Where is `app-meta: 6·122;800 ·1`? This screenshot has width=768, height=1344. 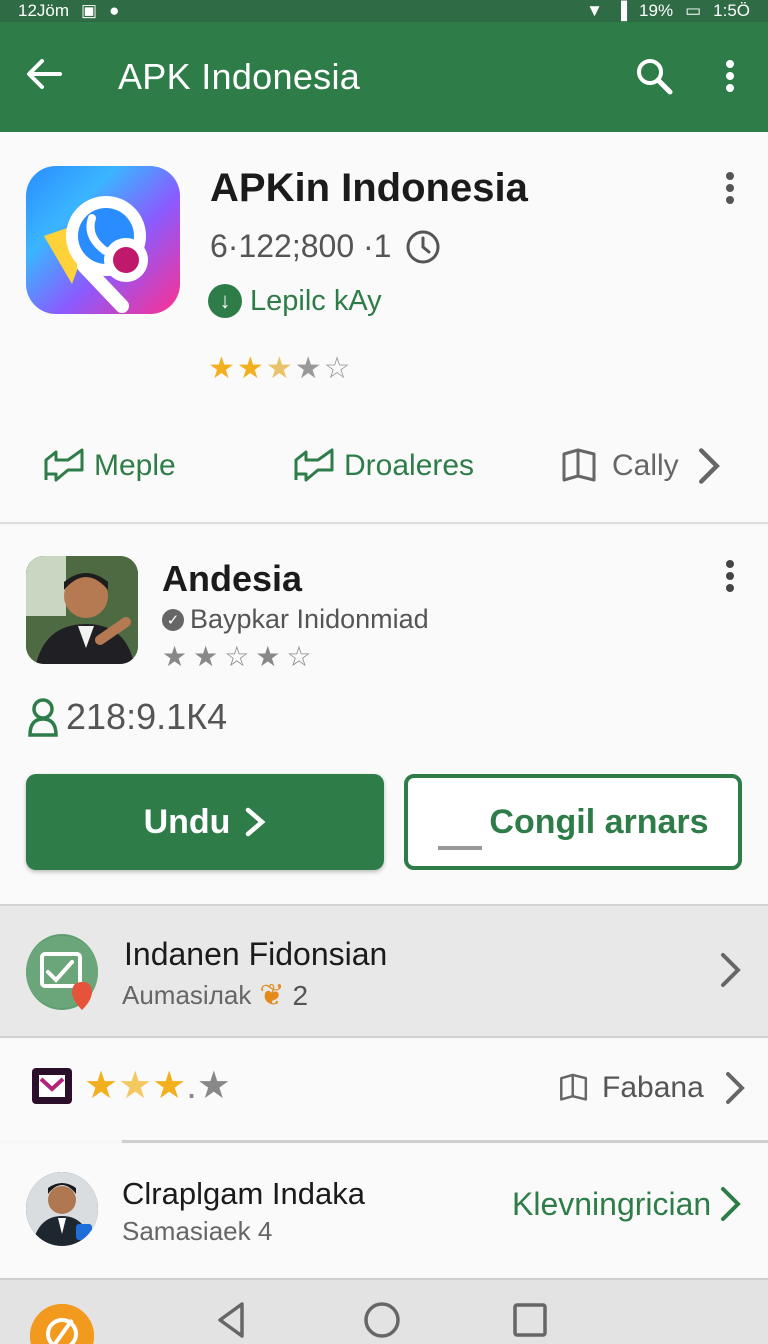
app-meta: 6·122;800 ·1 is located at coordinates (325, 246).